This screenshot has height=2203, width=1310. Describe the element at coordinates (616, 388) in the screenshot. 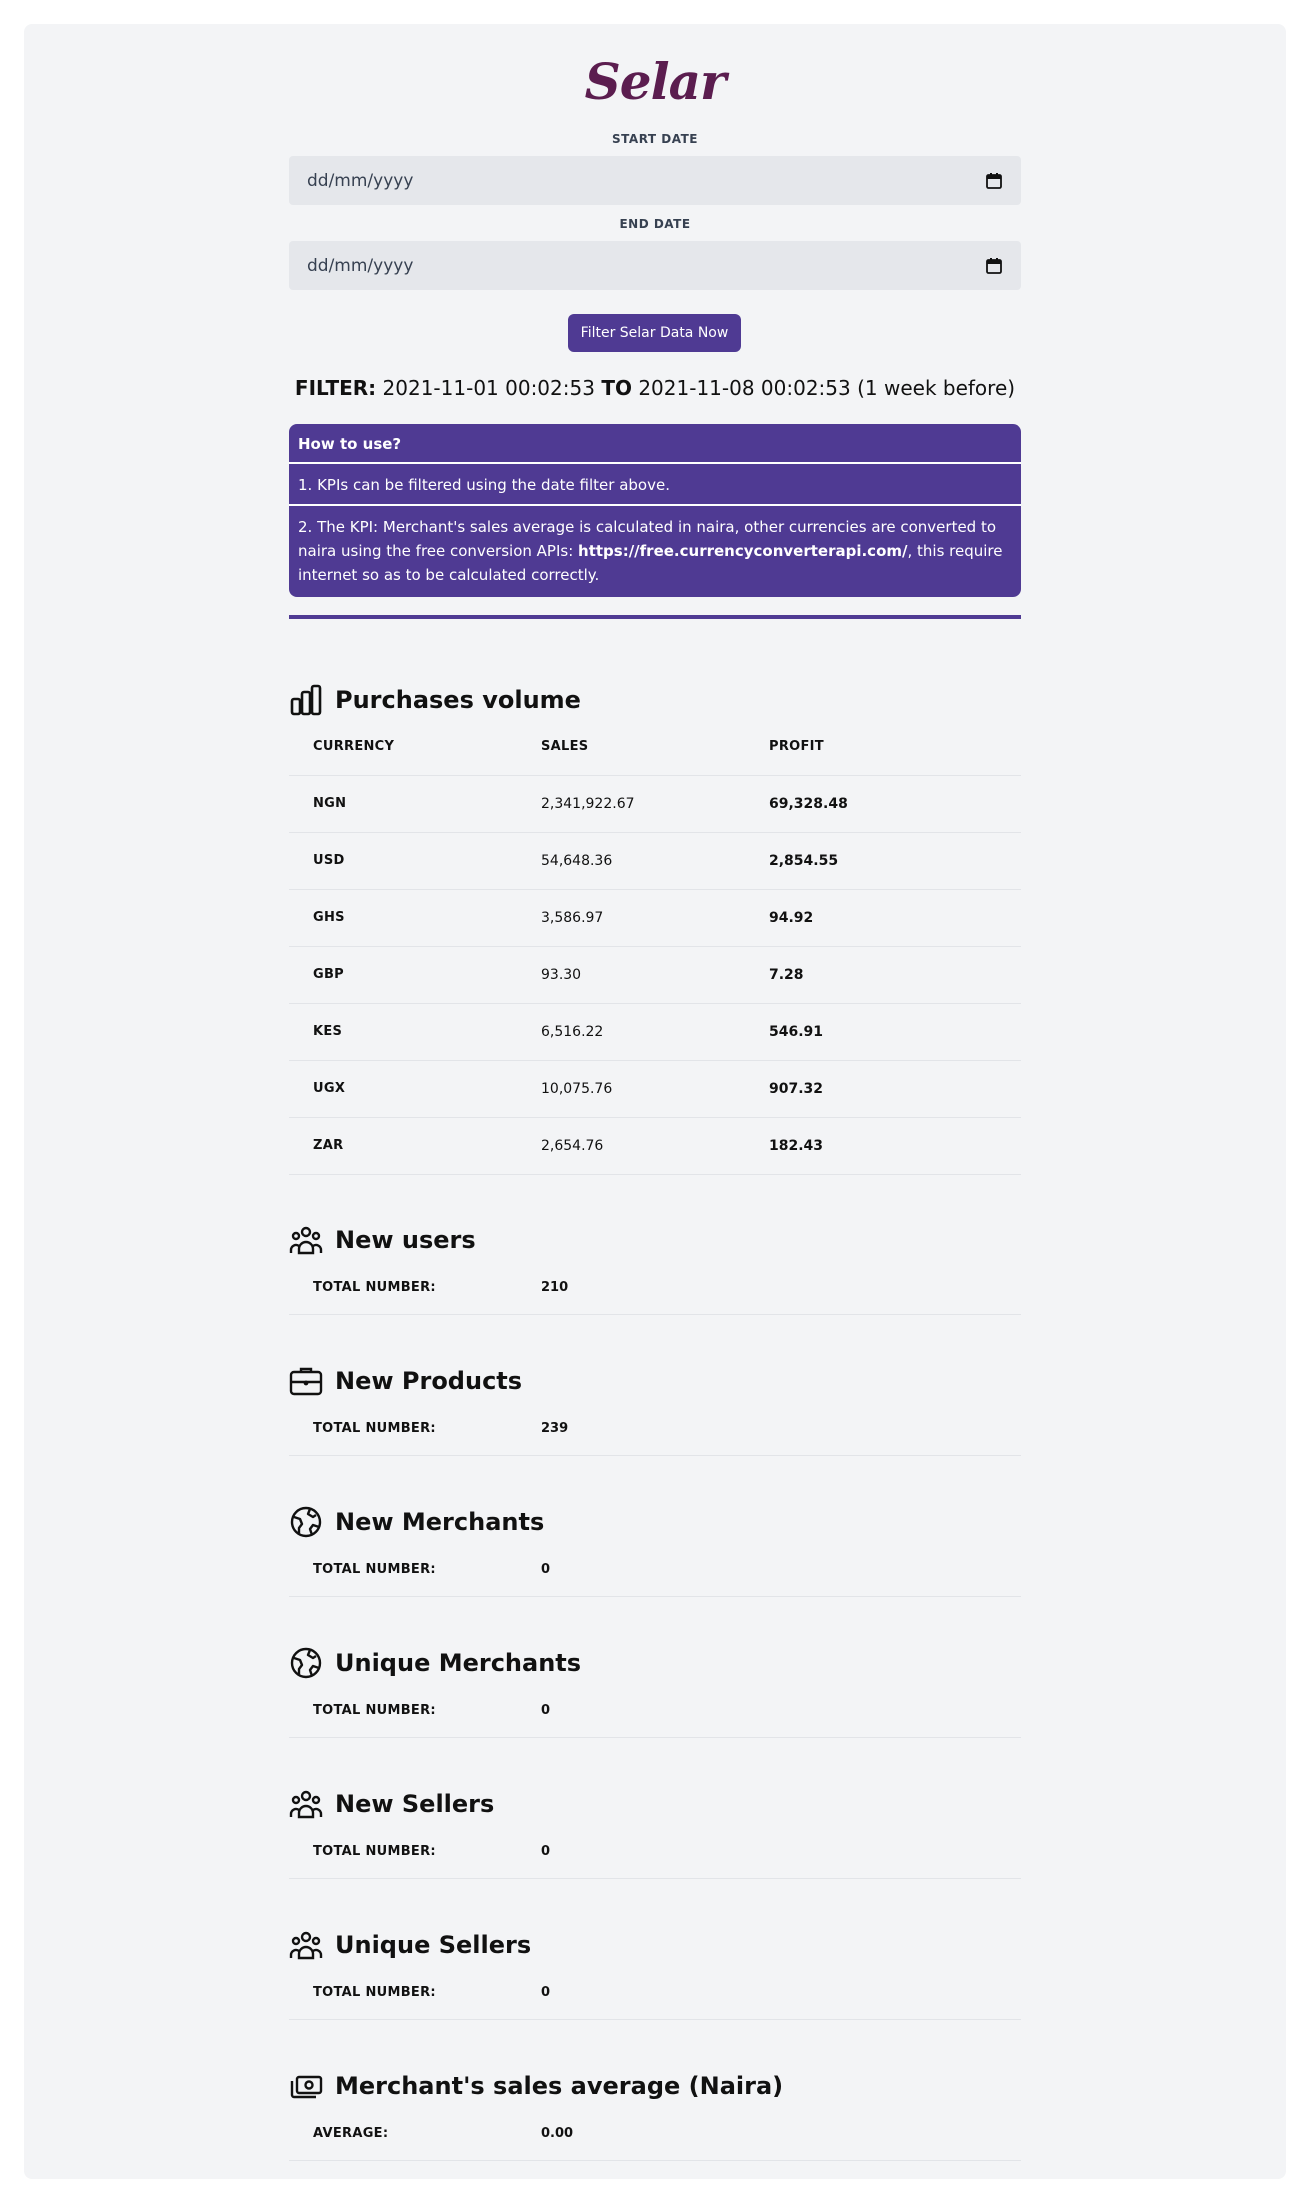

I see `filter-to-word: TO` at that location.